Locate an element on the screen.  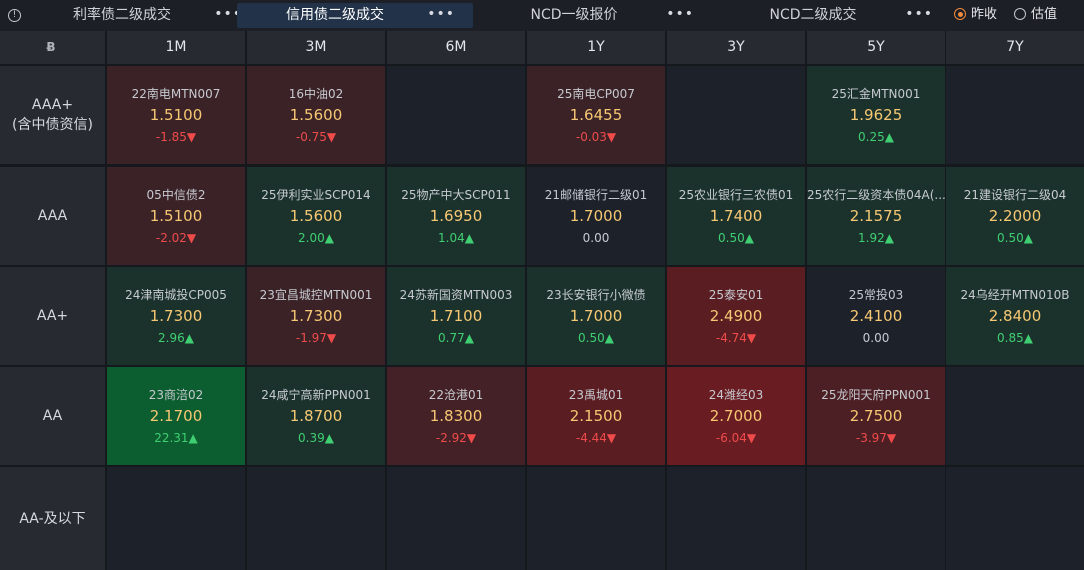
tab-credit-bond-secondary: 信用债二级成交 ••• is located at coordinates (355, 15).